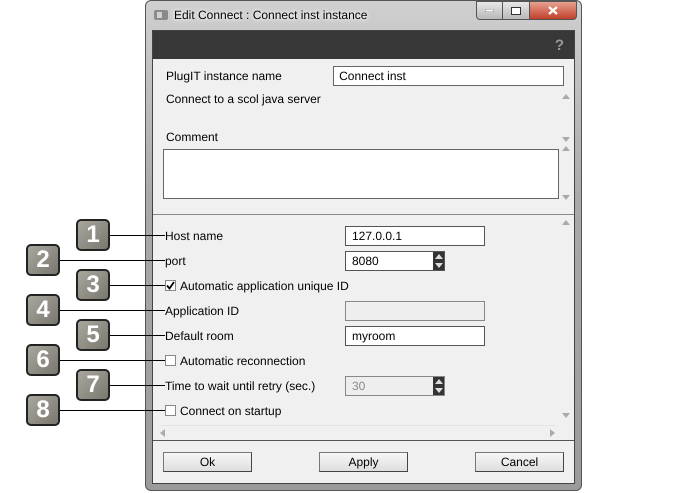 The height and width of the screenshot is (493, 700). What do you see at coordinates (438, 256) in the screenshot?
I see `arrow-up-icon` at bounding box center [438, 256].